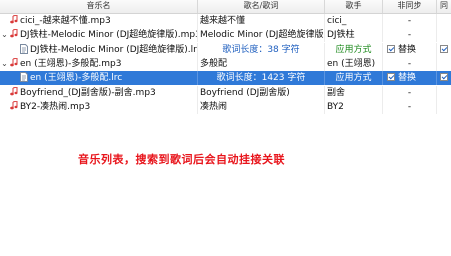 The height and width of the screenshot is (256, 451). What do you see at coordinates (99, 6) in the screenshot?
I see `column-header-music-name: 音乐名` at bounding box center [99, 6].